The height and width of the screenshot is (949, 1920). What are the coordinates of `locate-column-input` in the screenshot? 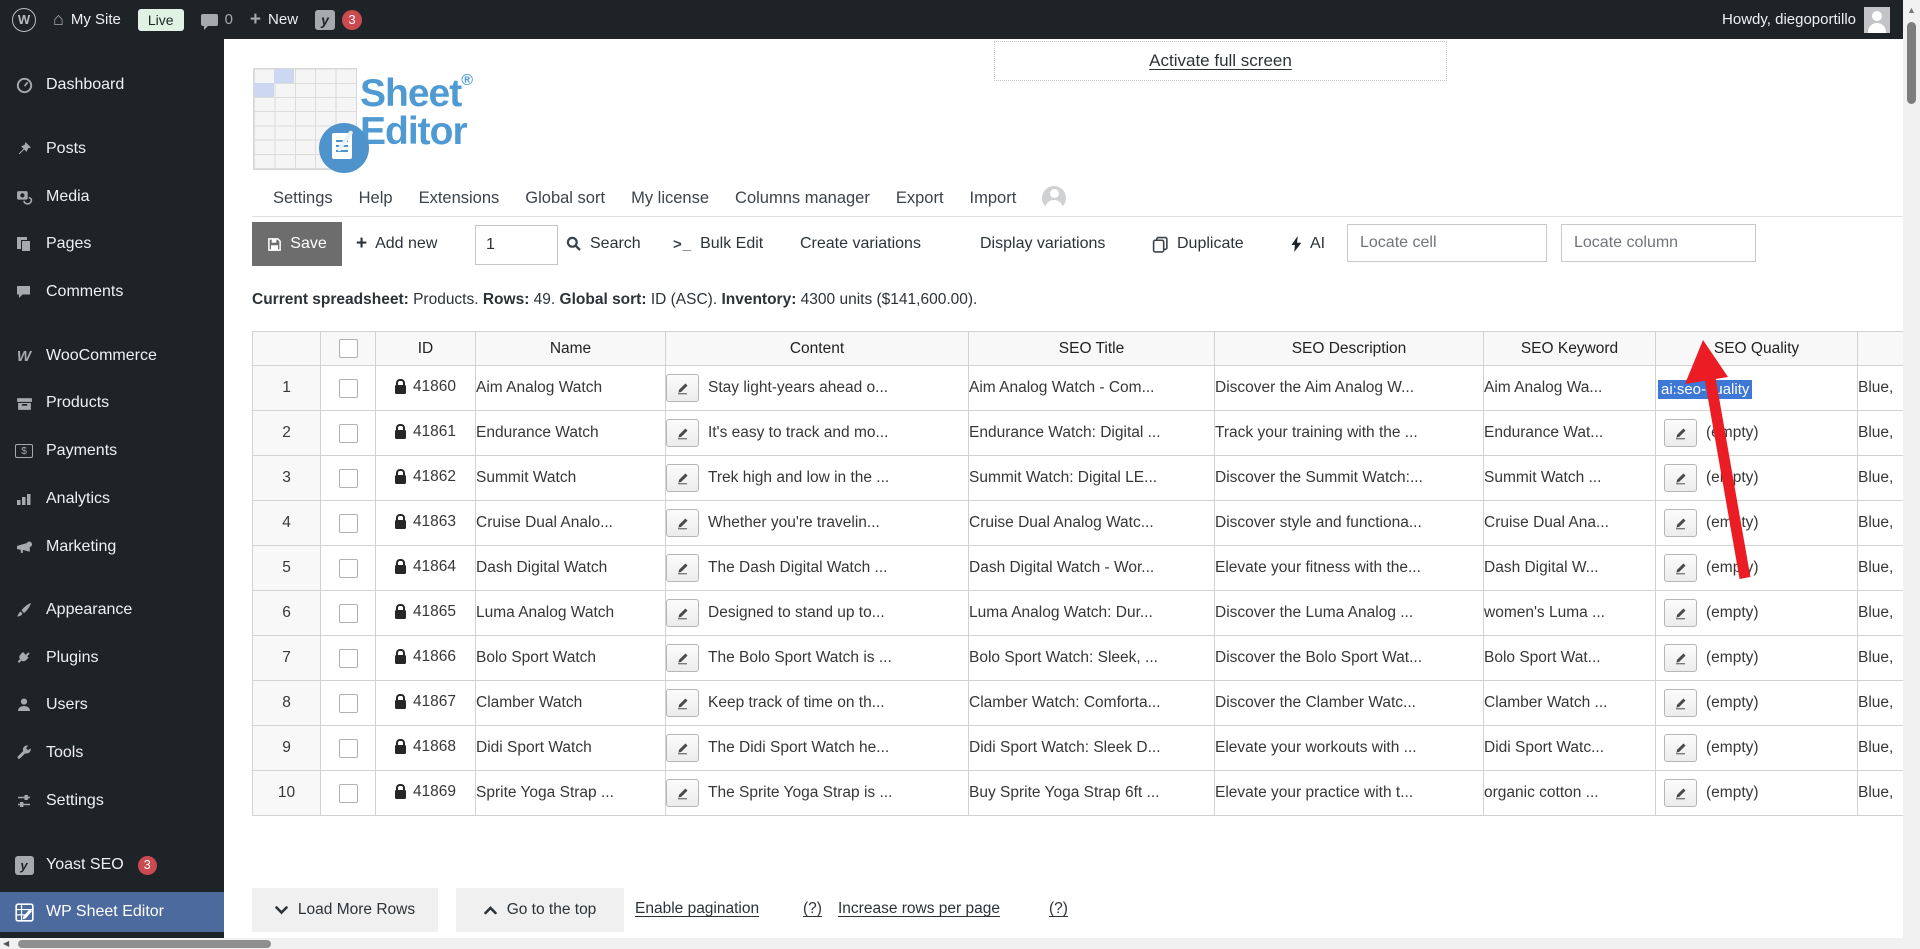 It's located at (1658, 243).